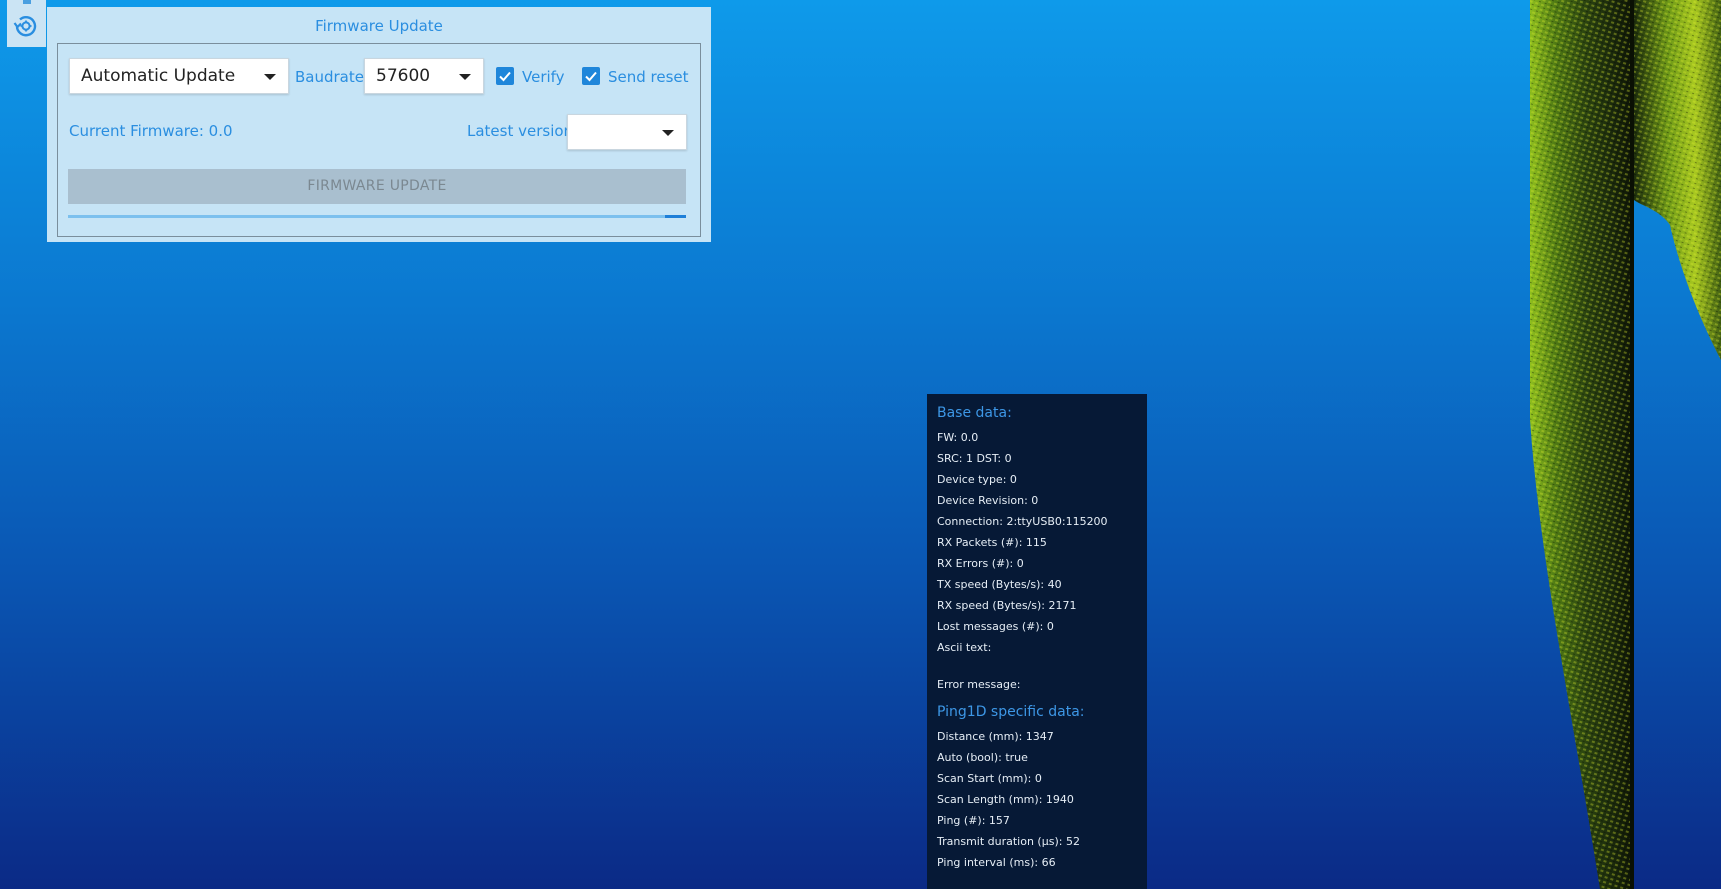 Image resolution: width=1721 pixels, height=889 pixels. What do you see at coordinates (1007, 605) in the screenshot?
I see `info-row: RX speed (Bytes/s): 2171` at bounding box center [1007, 605].